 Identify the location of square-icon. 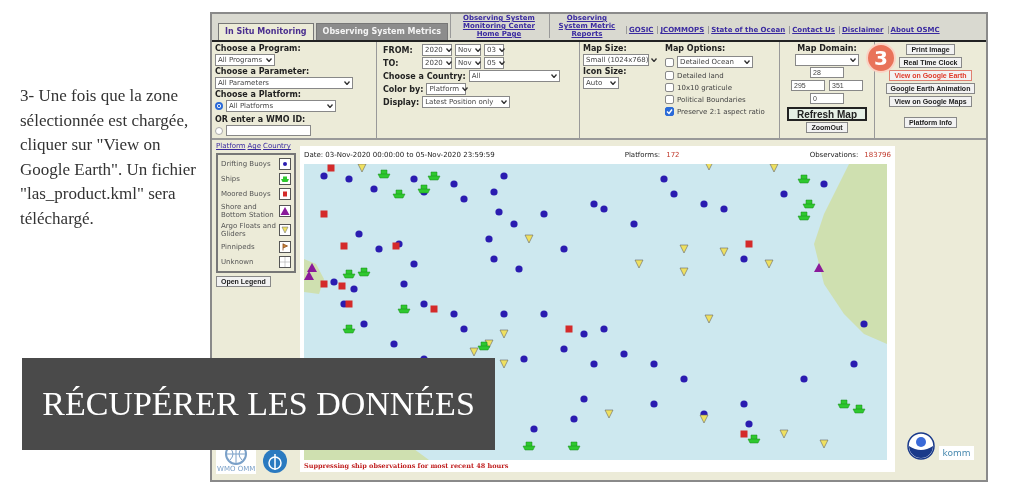
(285, 194).